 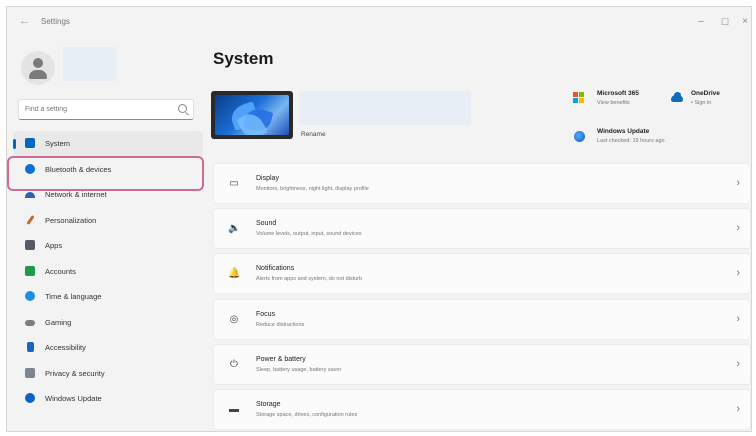 What do you see at coordinates (24, 21) in the screenshot?
I see `back-arrow-icon: ←` at bounding box center [24, 21].